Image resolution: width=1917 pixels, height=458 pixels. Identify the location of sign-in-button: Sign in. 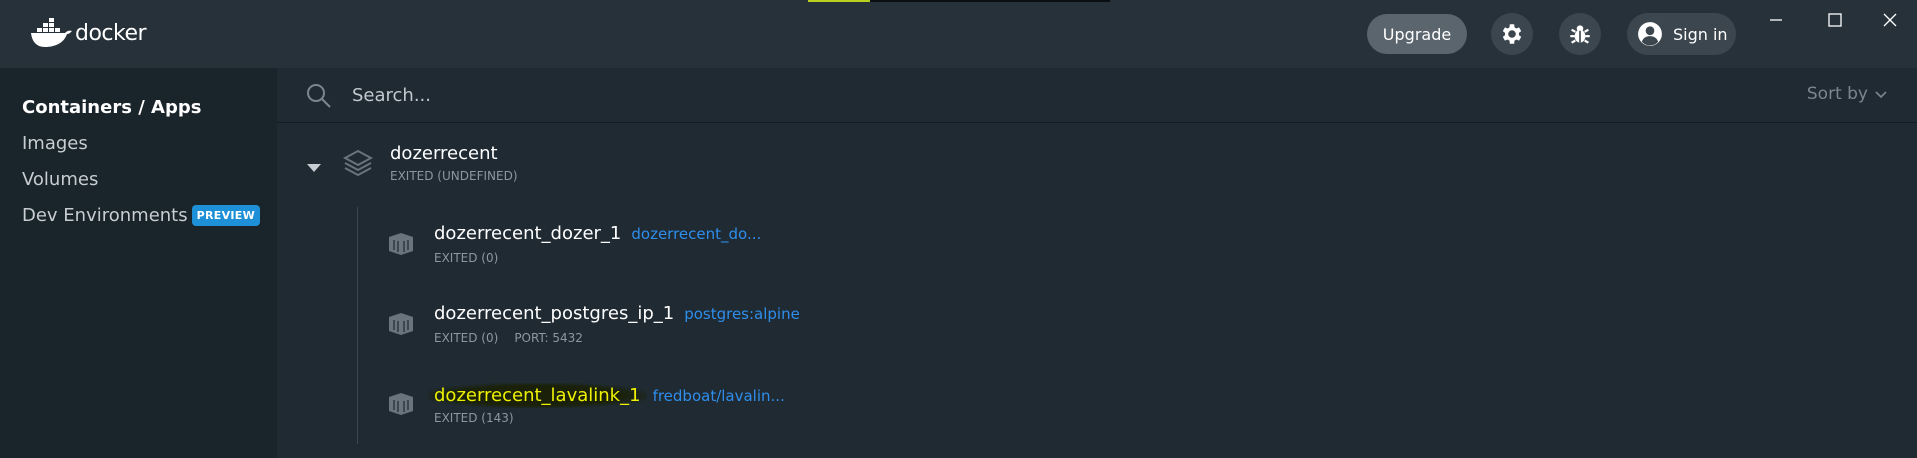
(1681, 34).